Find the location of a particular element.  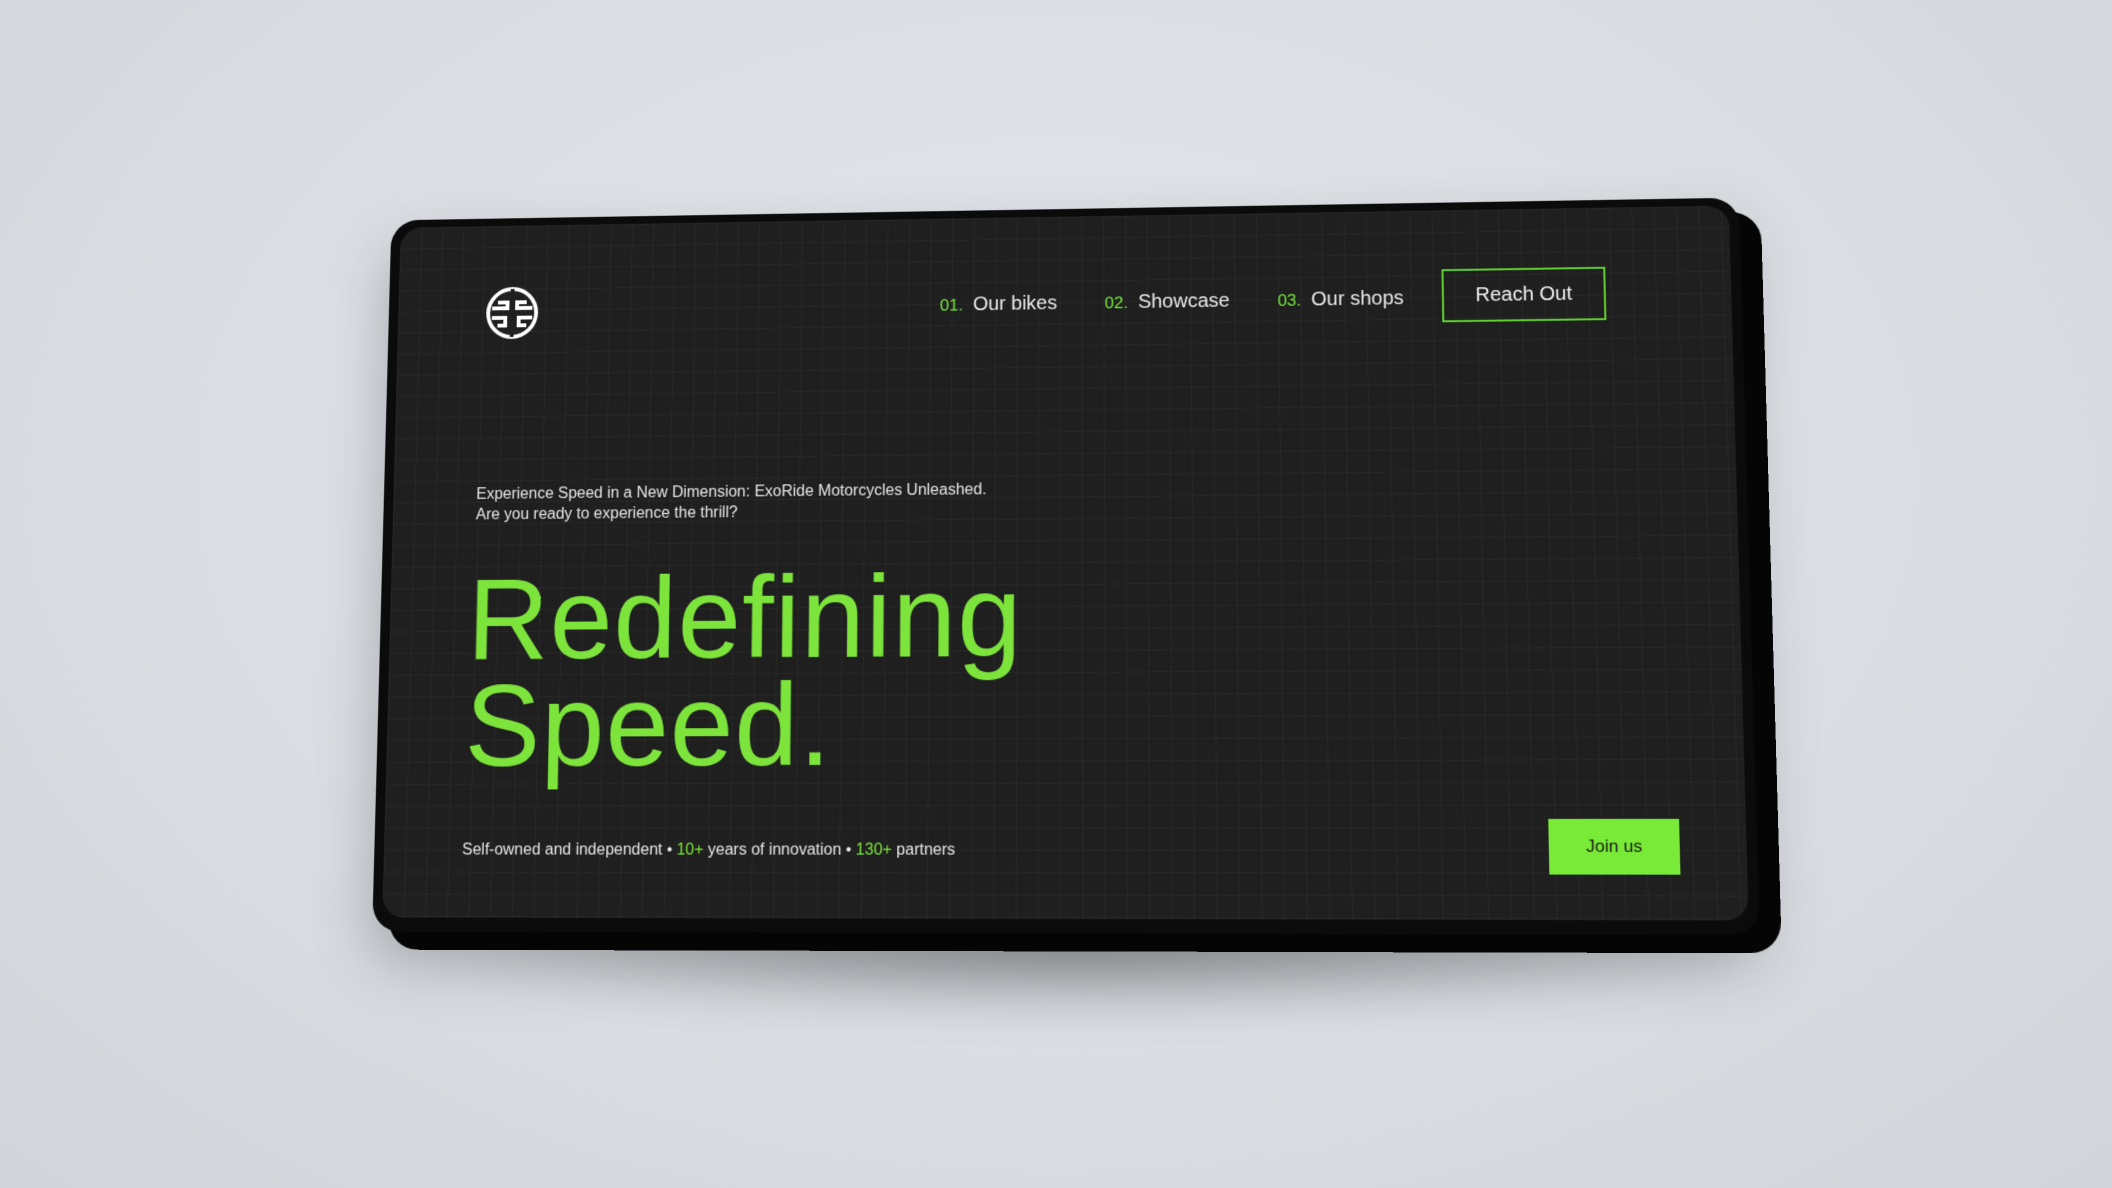

main-nav: 01. Our bikes 02. Showcase 03. Our shops is located at coordinates (1172, 301).